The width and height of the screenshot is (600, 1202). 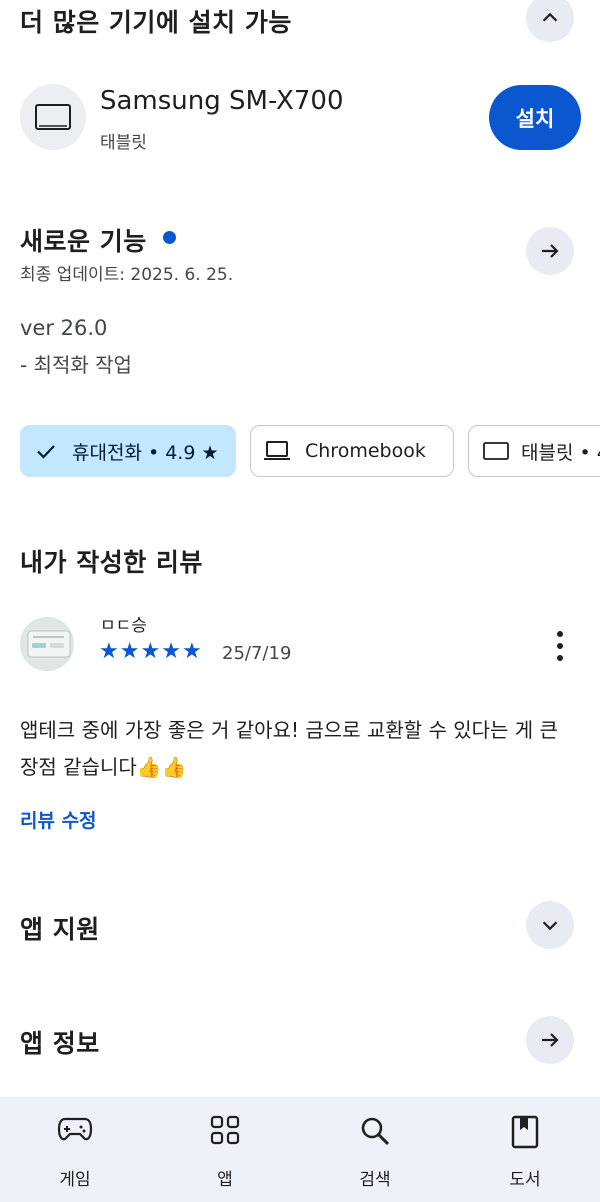 What do you see at coordinates (75, 1149) in the screenshot?
I see `nav-games: 게임` at bounding box center [75, 1149].